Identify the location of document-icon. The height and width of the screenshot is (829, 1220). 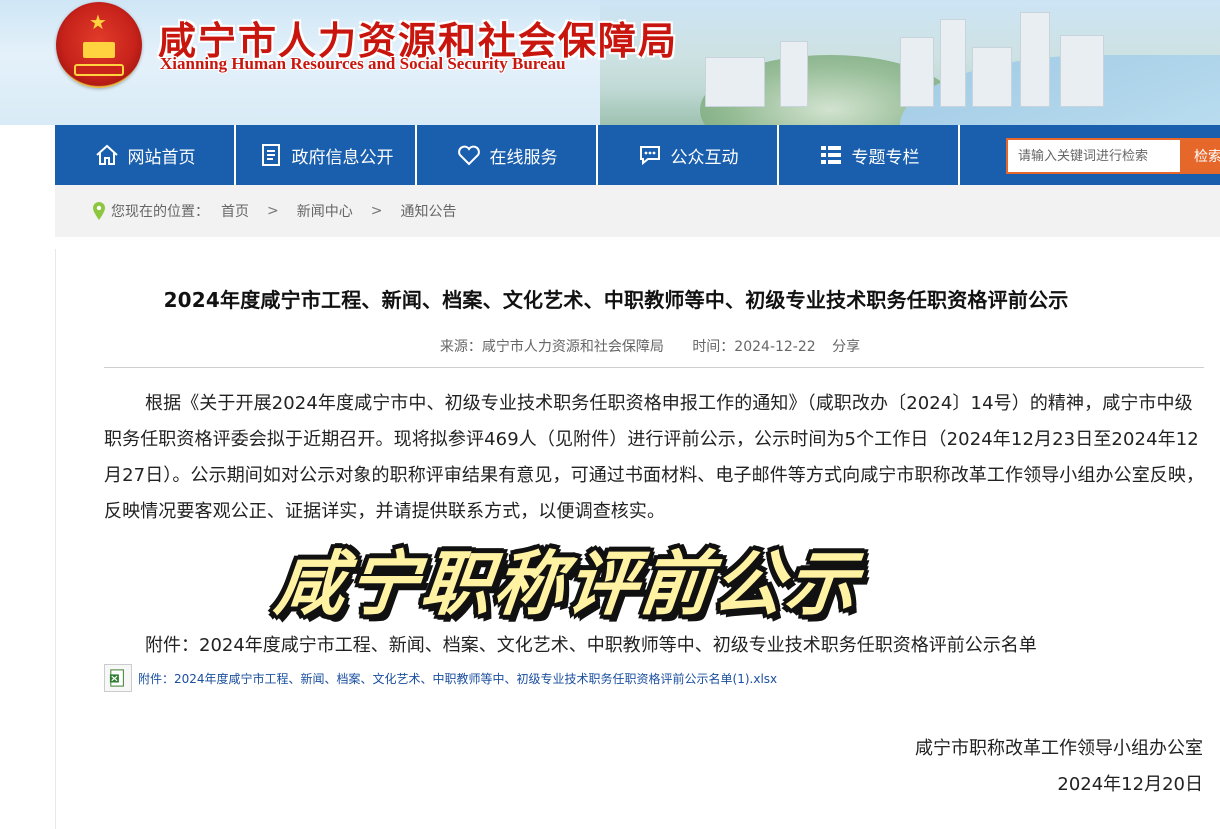
(271, 155).